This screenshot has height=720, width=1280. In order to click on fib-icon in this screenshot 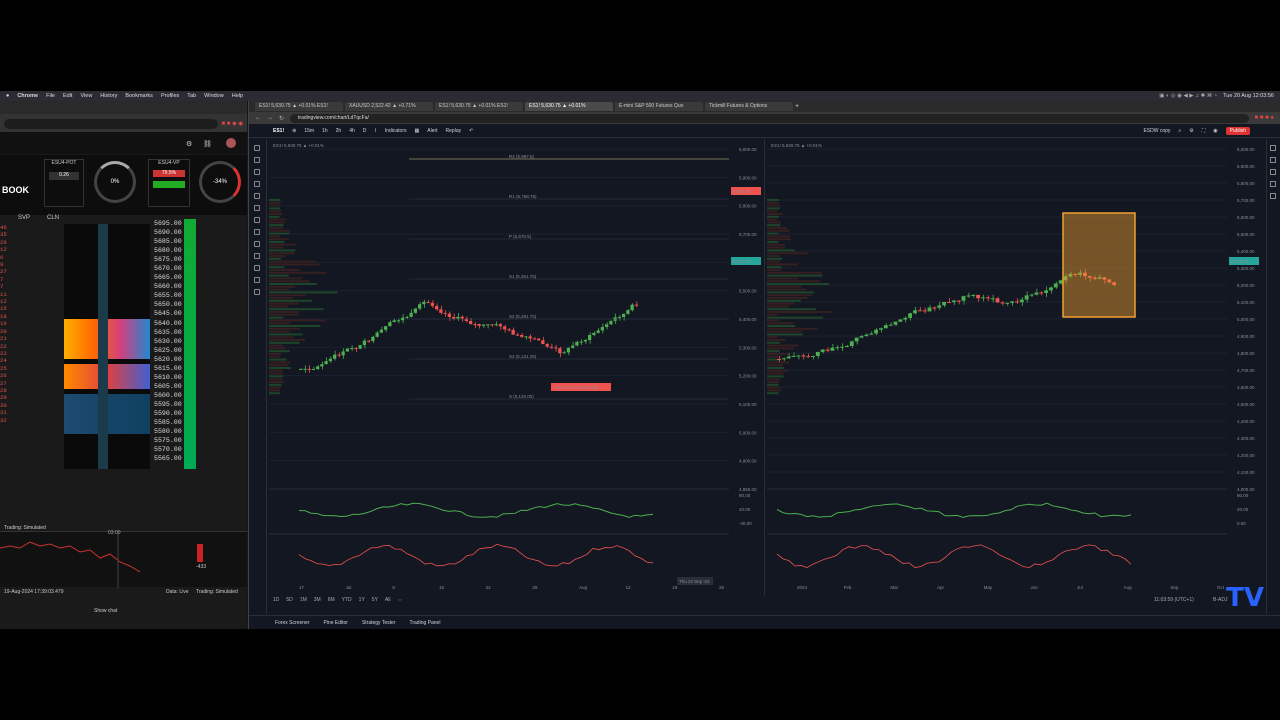, I will do `click(257, 172)`.